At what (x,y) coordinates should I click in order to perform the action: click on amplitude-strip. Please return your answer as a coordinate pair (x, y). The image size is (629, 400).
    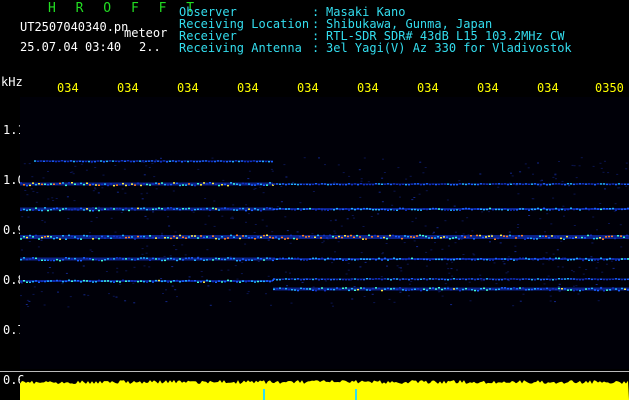
    Looking at the image, I should click on (324, 388).